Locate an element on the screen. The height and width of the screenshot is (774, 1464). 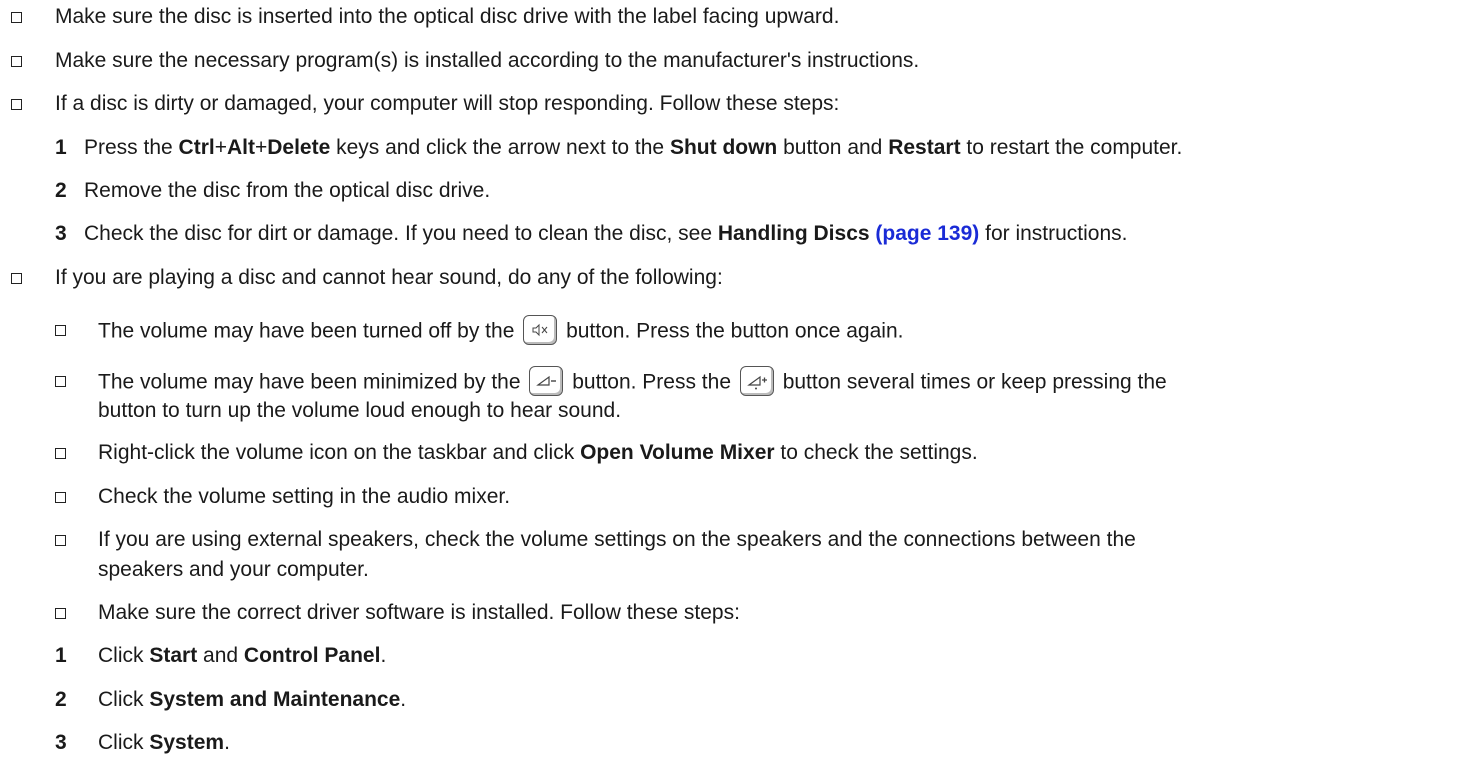
system-label: System is located at coordinates (187, 742).